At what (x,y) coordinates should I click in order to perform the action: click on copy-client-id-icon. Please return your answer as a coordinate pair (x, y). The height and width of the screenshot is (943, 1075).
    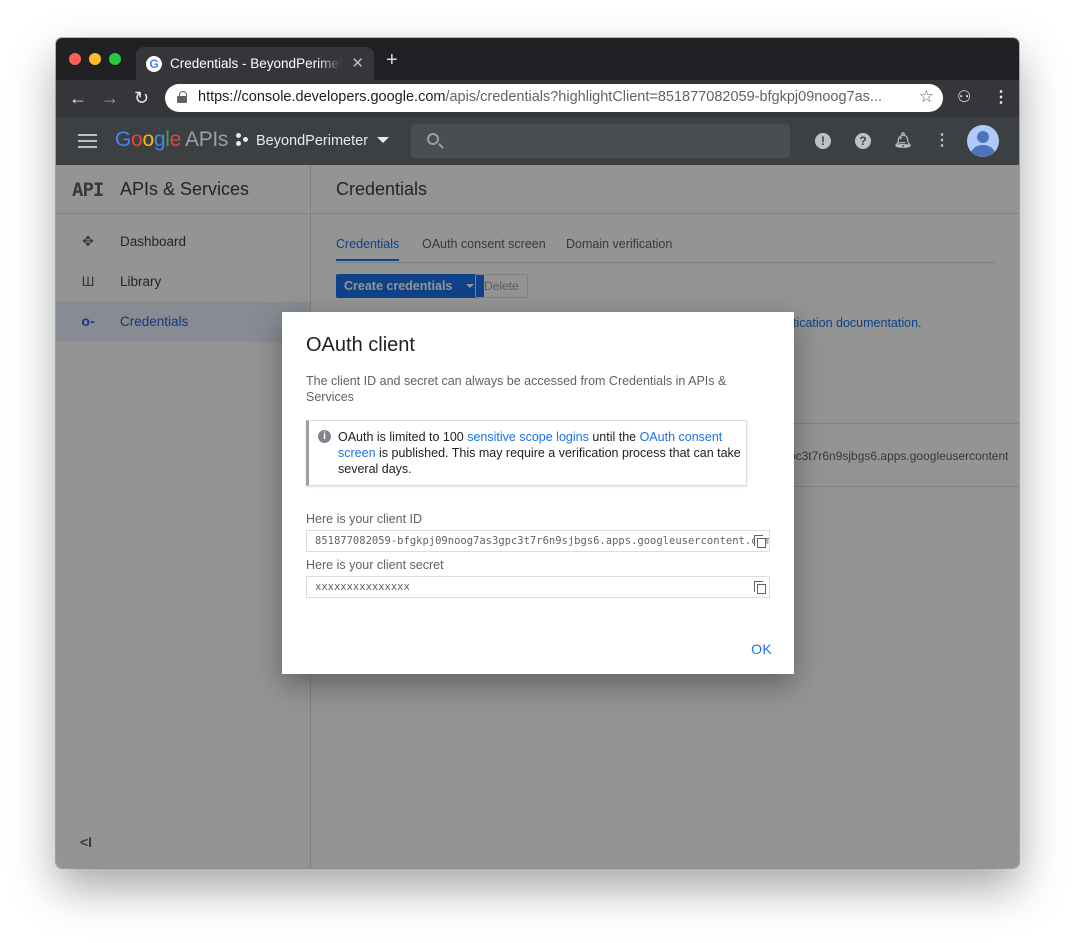
    Looking at the image, I should click on (760, 541).